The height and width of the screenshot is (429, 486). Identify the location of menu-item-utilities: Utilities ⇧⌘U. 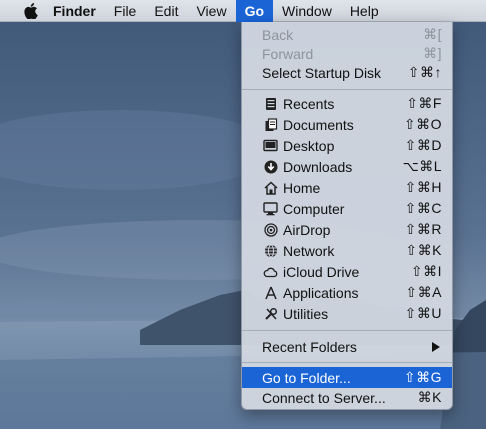
(347, 313).